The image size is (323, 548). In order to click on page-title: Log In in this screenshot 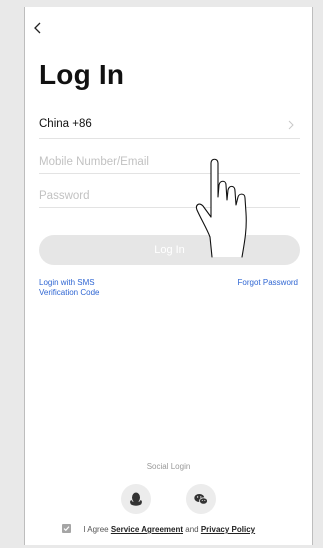, I will do `click(82, 74)`.